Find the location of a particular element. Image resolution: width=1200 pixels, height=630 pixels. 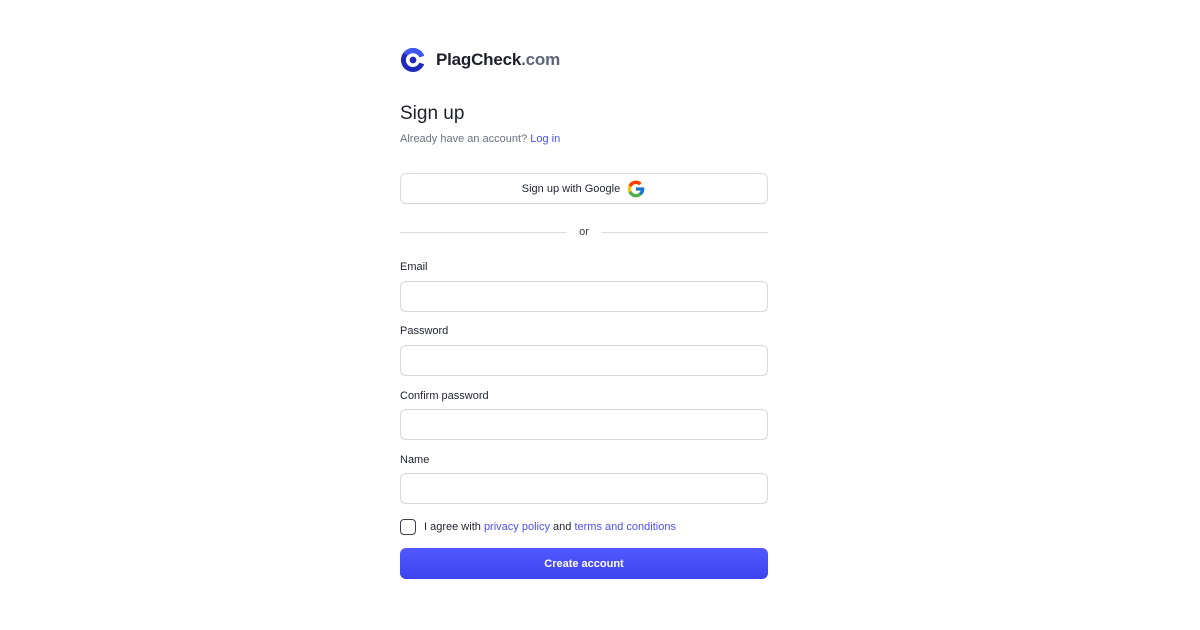

login-prompt: Already have an account? Log in is located at coordinates (480, 139).